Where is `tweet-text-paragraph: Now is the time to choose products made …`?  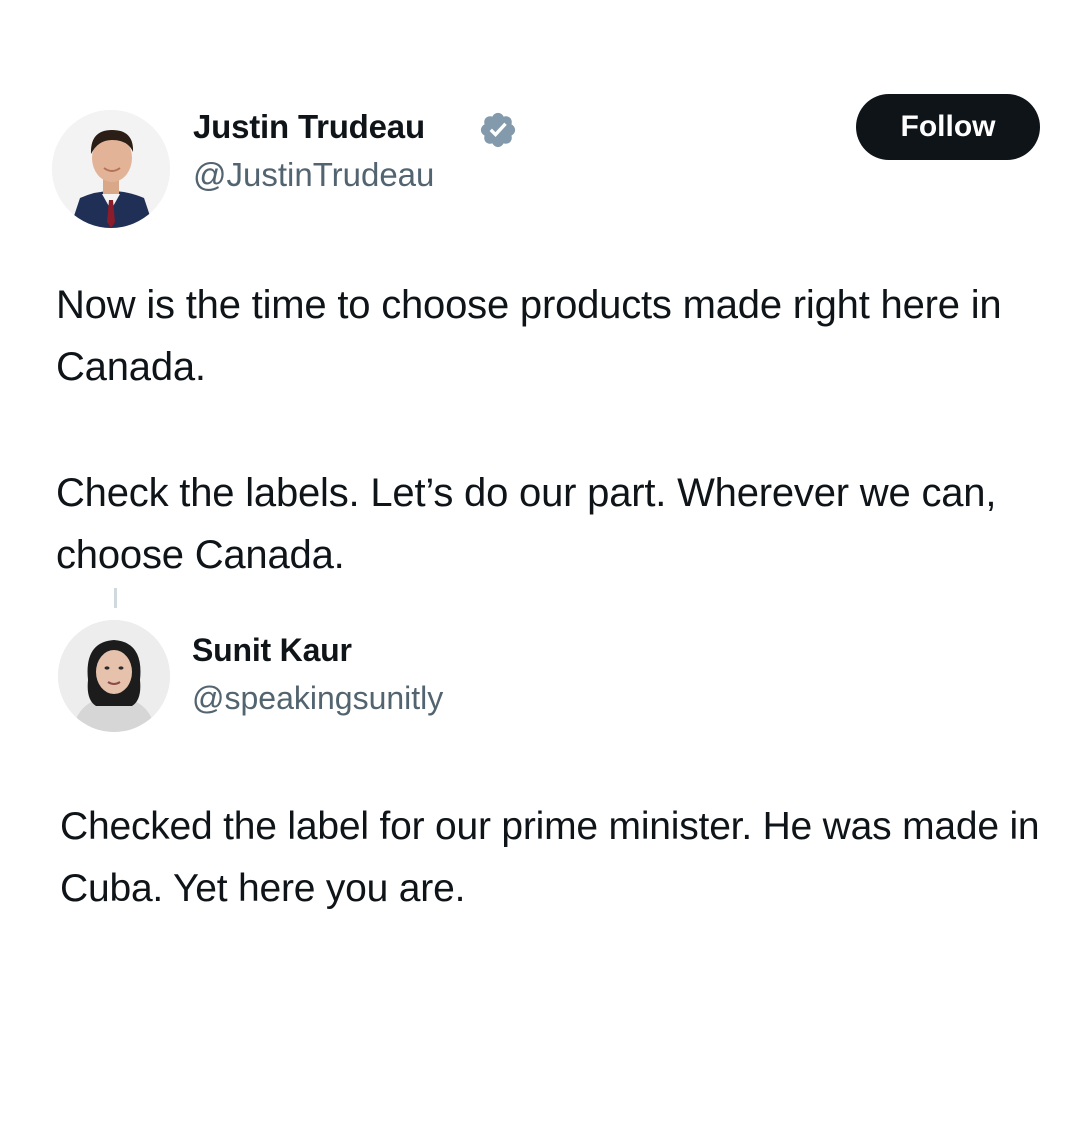 tweet-text-paragraph: Now is the time to choose products made … is located at coordinates (529, 336).